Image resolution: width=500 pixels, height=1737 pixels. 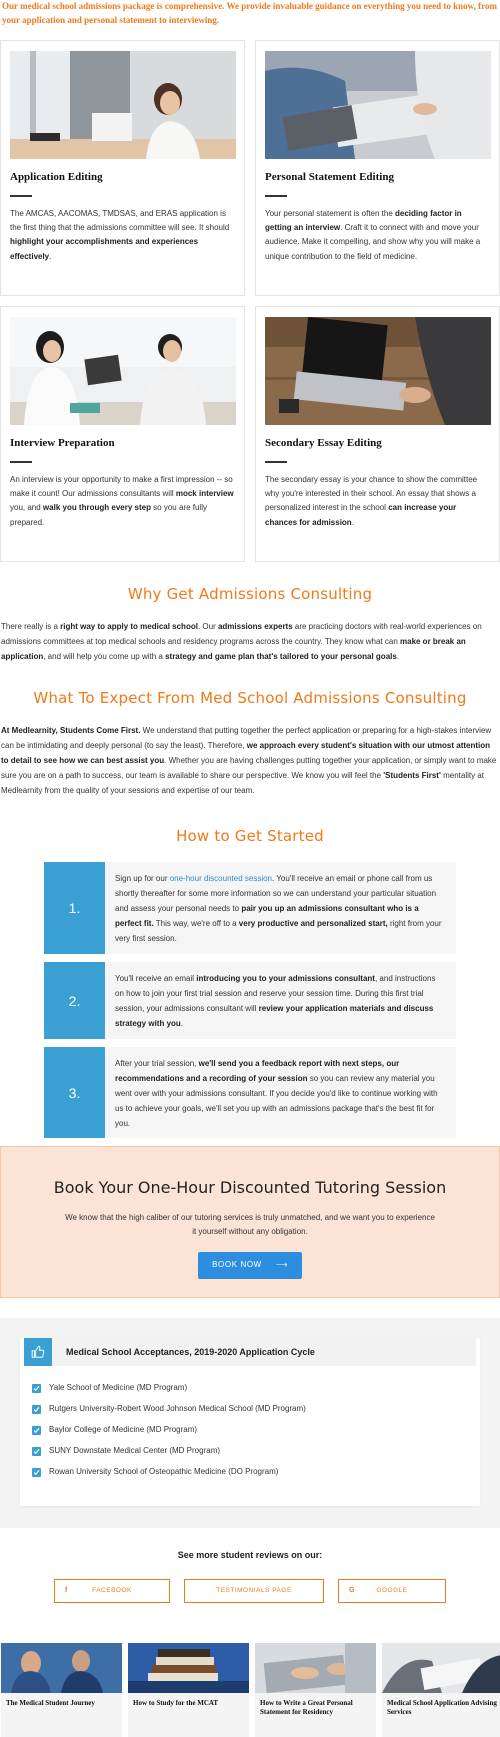 I want to click on post-title: The Medical Student Journey, so click(x=61, y=1714).